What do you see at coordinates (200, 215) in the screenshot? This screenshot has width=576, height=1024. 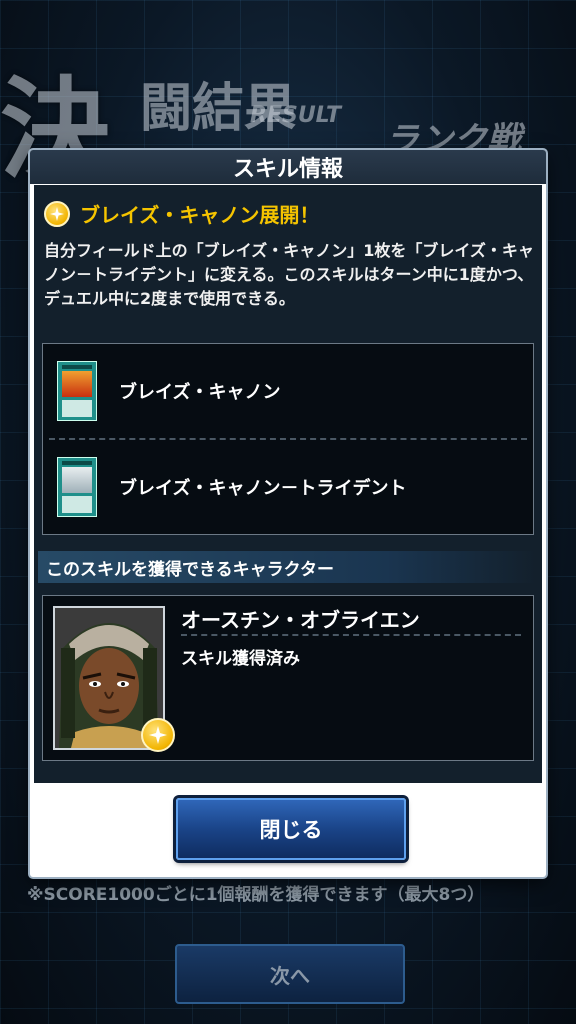 I see `skill-title: ブレイズ・キャノン展開！` at bounding box center [200, 215].